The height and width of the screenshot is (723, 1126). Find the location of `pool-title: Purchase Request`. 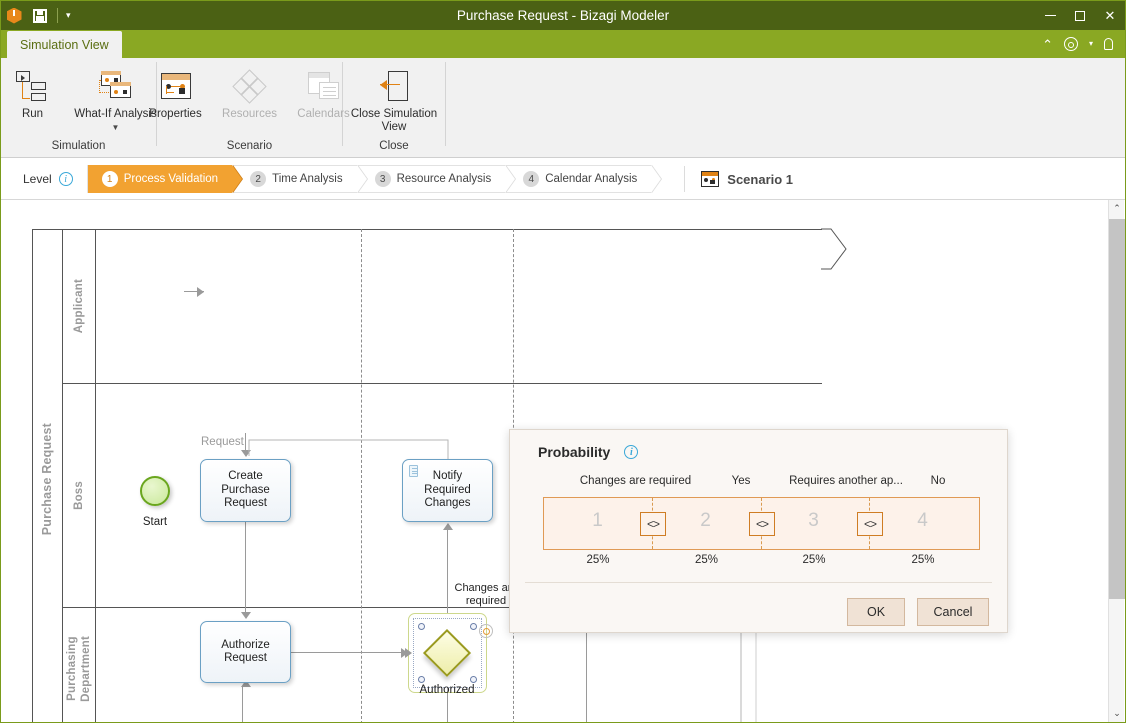

pool-title: Purchase Request is located at coordinates (47, 475).